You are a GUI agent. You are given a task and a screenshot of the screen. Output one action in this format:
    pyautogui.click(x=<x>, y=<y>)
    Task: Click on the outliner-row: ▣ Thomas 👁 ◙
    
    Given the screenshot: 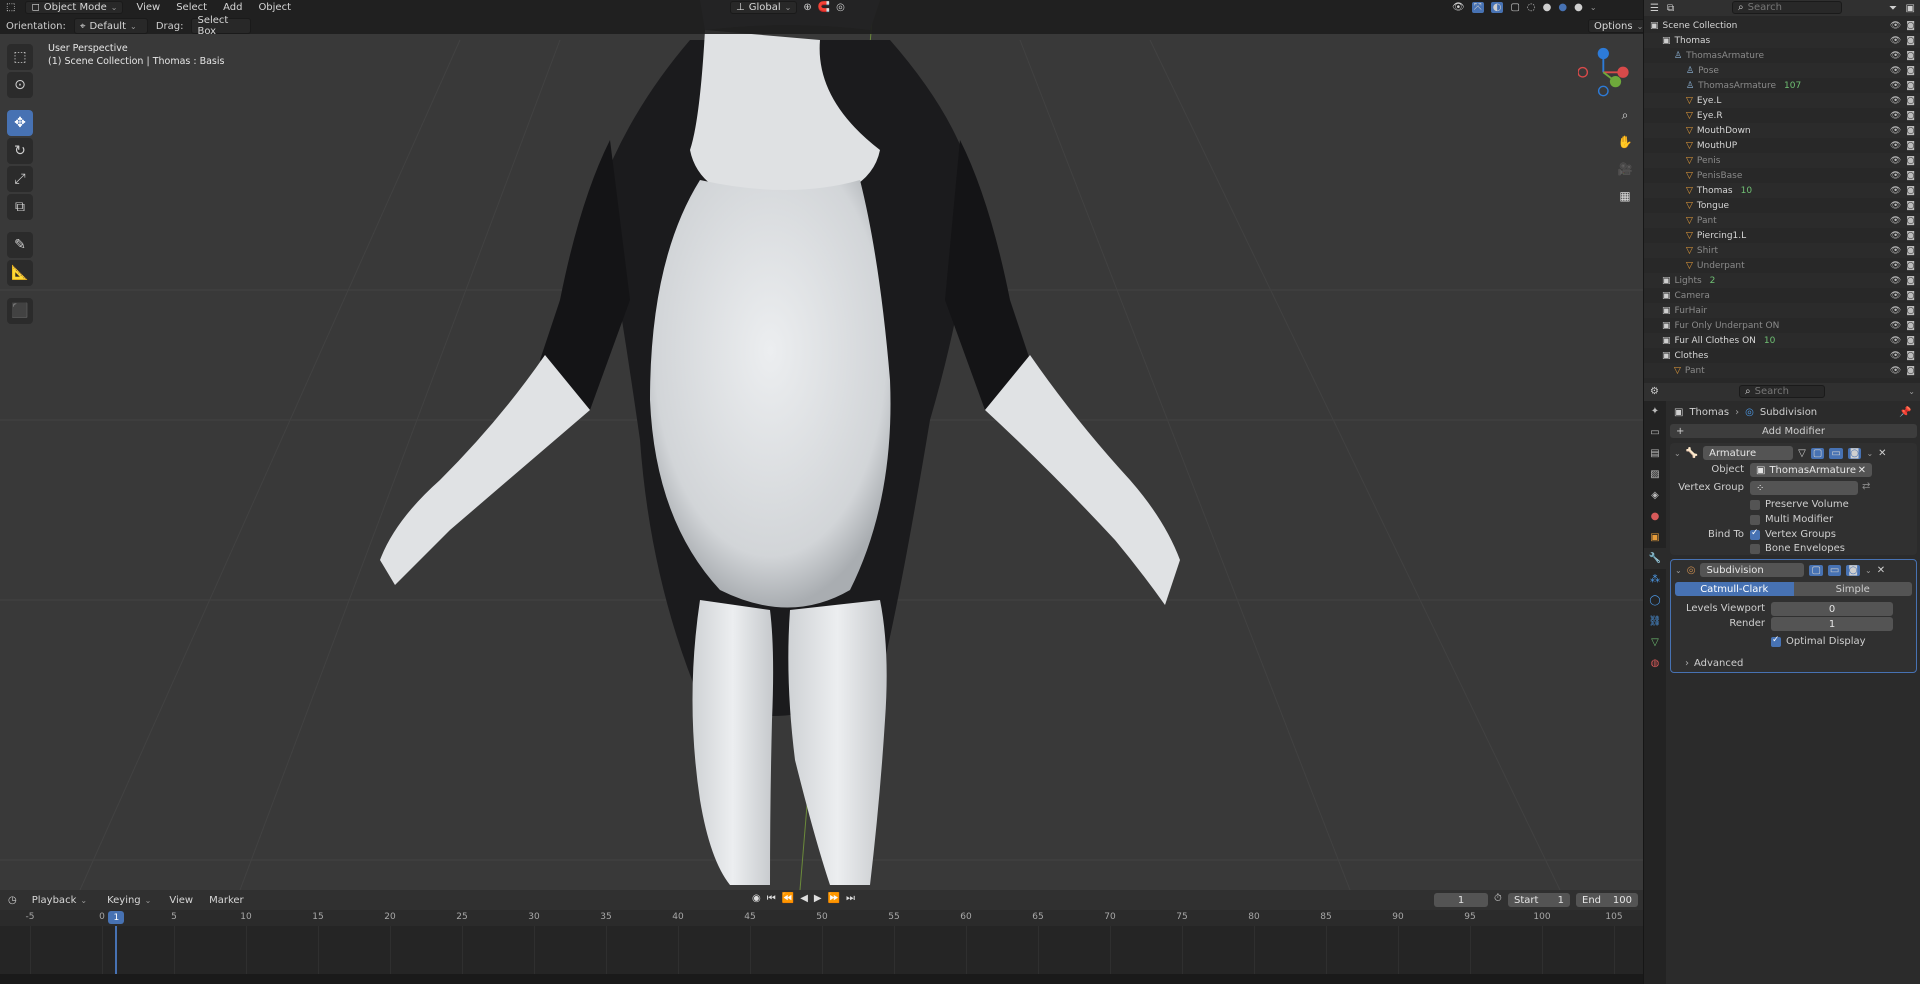 What is the action you would take?
    pyautogui.click(x=1782, y=40)
    